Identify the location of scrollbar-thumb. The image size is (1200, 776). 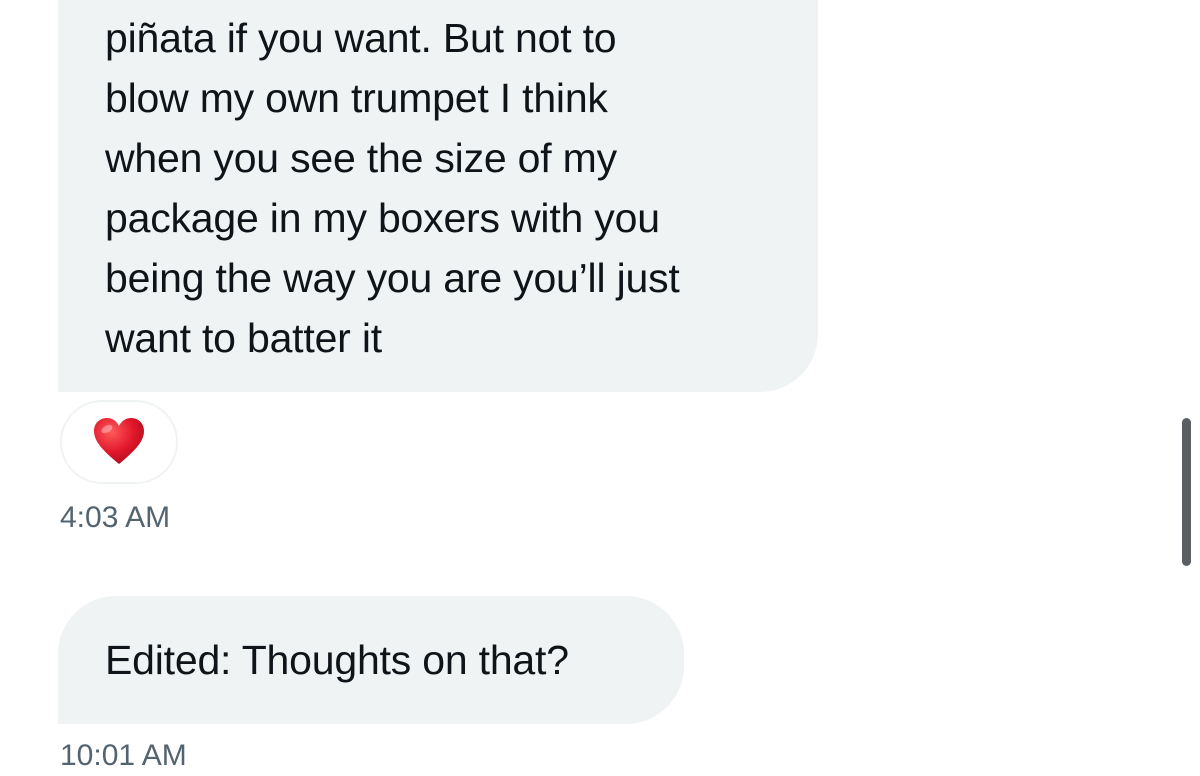
(1186, 492).